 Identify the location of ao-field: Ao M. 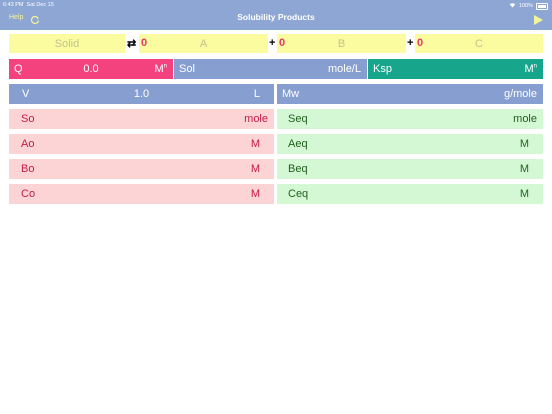
(141, 144).